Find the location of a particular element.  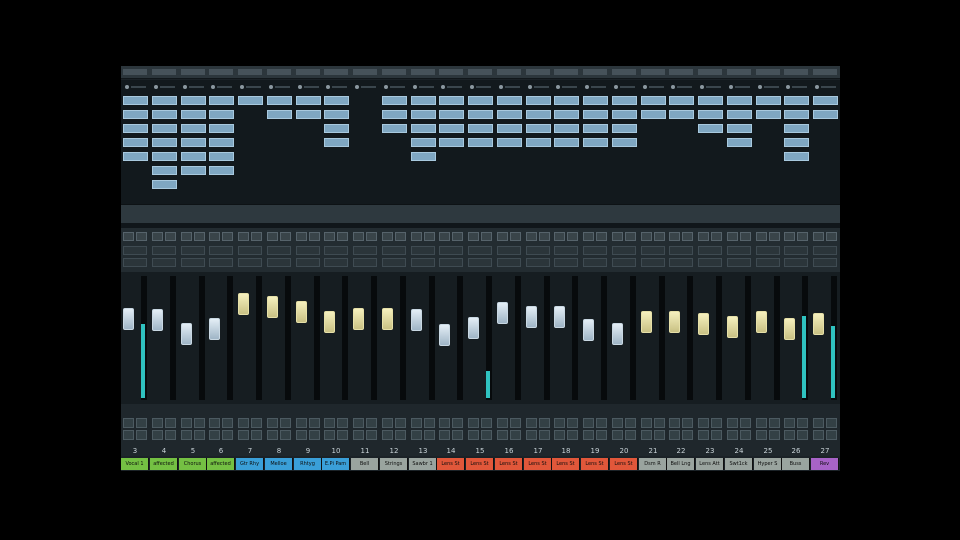

channel-name-label: affected is located at coordinates (164, 464).